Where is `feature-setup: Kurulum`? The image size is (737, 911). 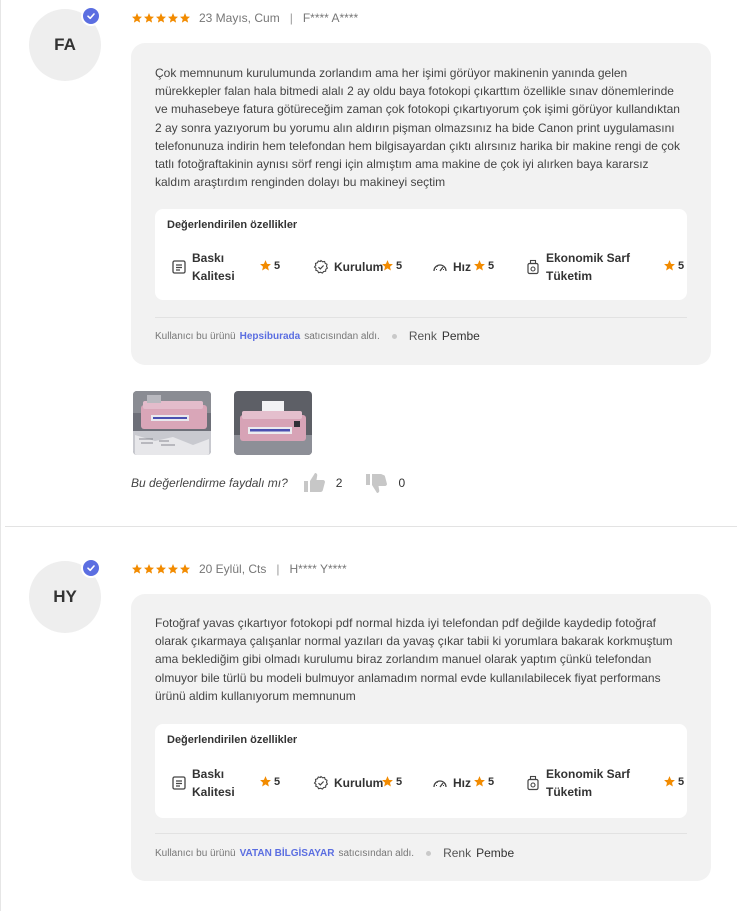 feature-setup: Kurulum is located at coordinates (348, 267).